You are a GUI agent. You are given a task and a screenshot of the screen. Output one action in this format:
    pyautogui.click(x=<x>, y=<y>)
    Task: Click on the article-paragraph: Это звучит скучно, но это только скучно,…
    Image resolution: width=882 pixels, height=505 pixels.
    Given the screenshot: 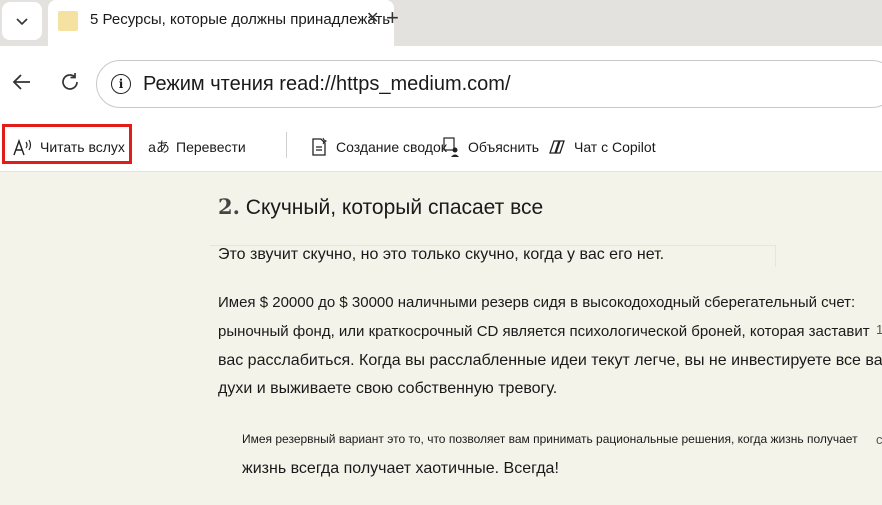 What is the action you would take?
    pyautogui.click(x=441, y=254)
    